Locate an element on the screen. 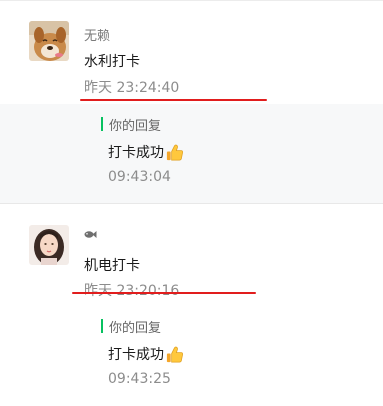 This screenshot has height=406, width=383. reply-time: 09:43:04 is located at coordinates (139, 177).